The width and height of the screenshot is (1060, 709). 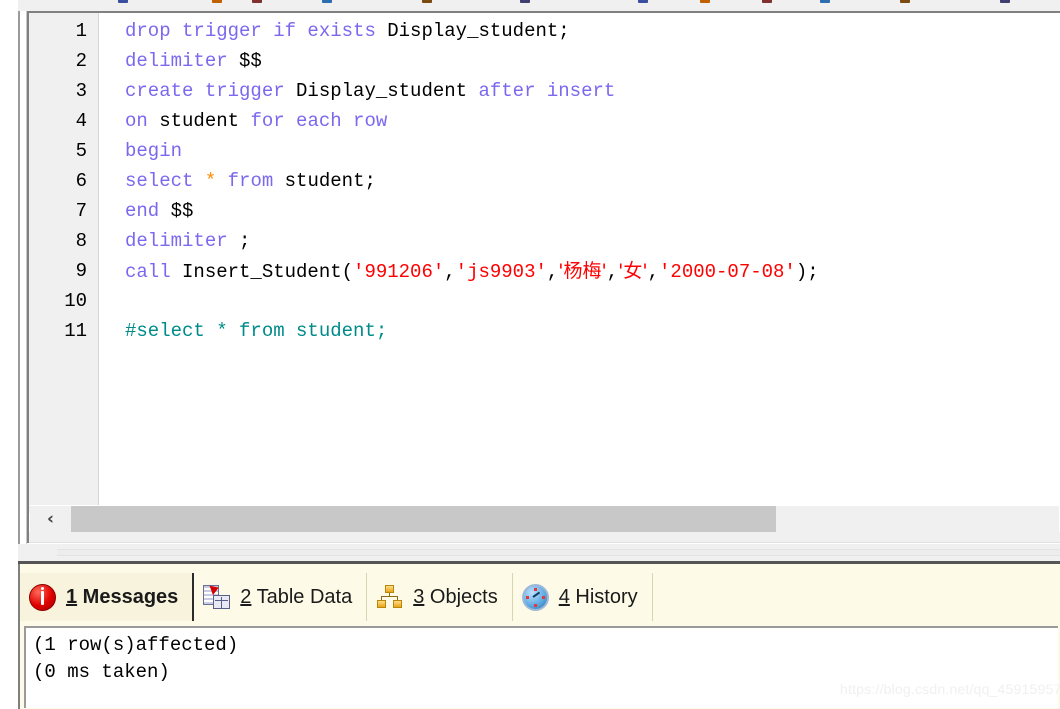 What do you see at coordinates (148, 211) in the screenshot?
I see `code-token: end` at bounding box center [148, 211].